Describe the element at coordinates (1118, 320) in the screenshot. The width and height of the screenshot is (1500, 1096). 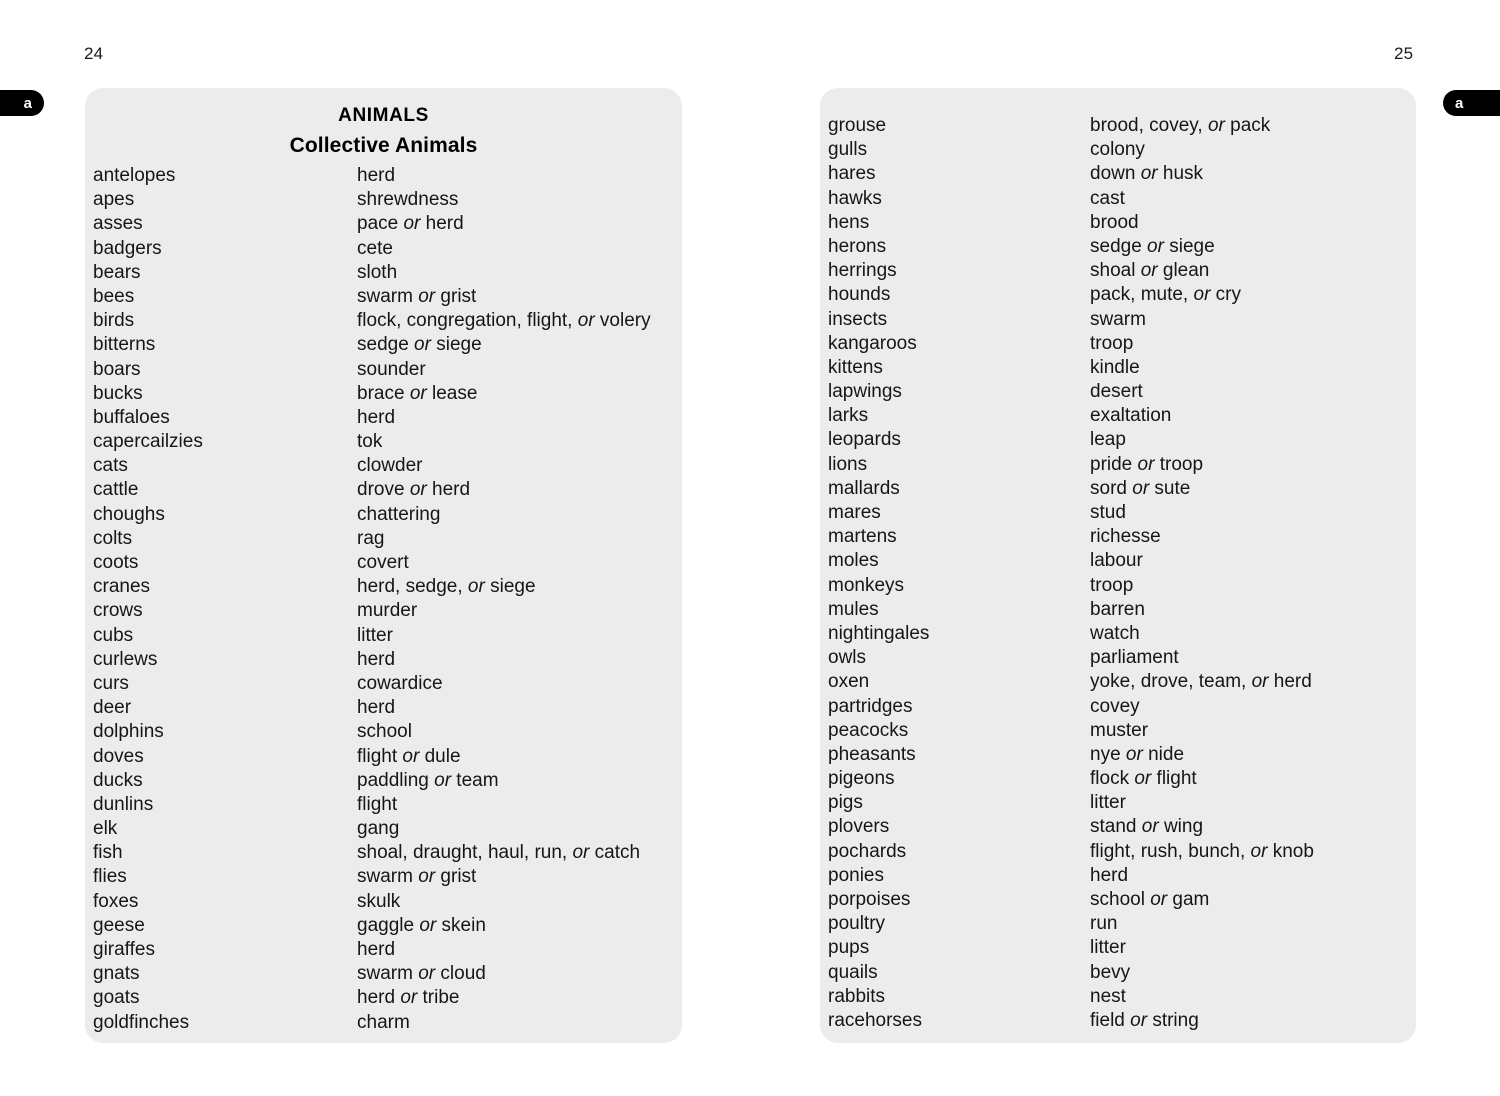
I see `entry-row: insects swarm` at that location.